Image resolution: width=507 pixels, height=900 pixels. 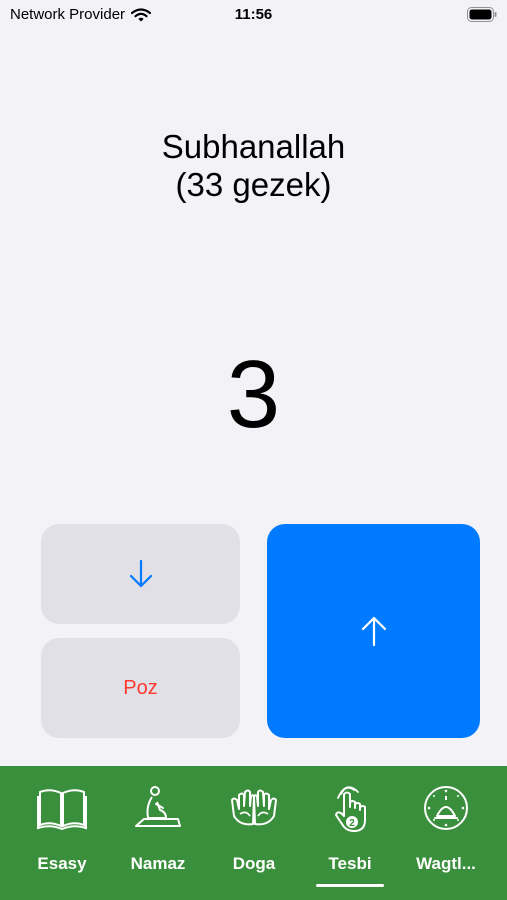 I want to click on praying-hands-icon, so click(x=254, y=807).